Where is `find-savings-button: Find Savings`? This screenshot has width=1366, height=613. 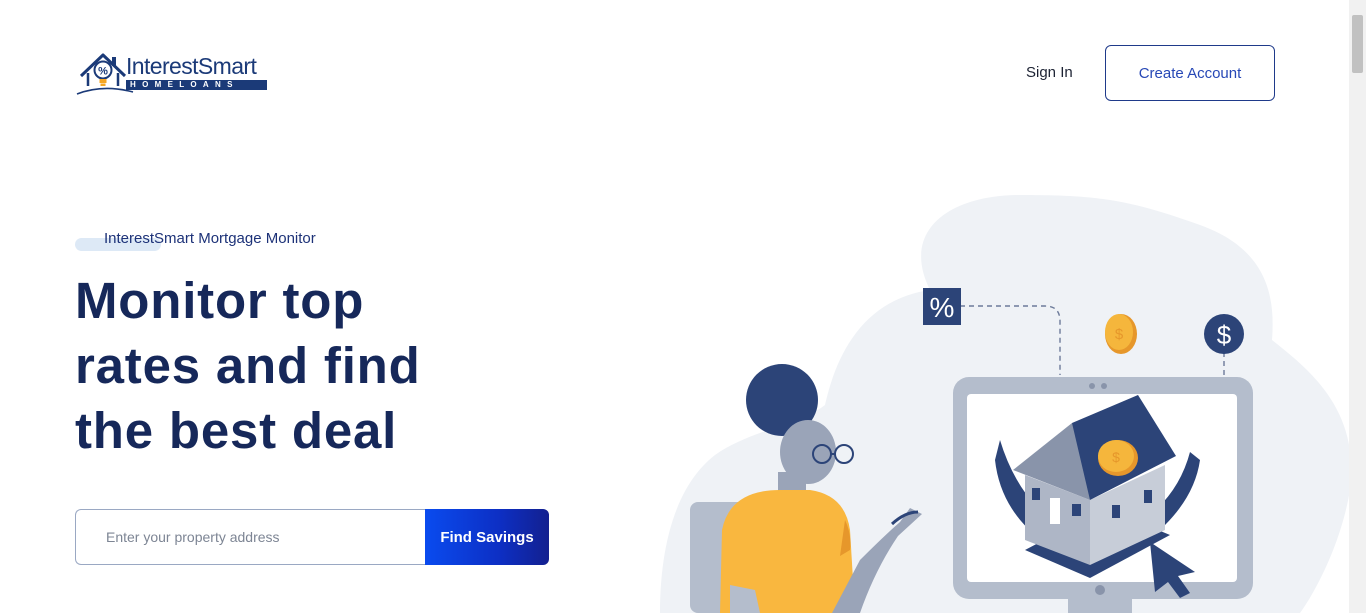 find-savings-button: Find Savings is located at coordinates (487, 537).